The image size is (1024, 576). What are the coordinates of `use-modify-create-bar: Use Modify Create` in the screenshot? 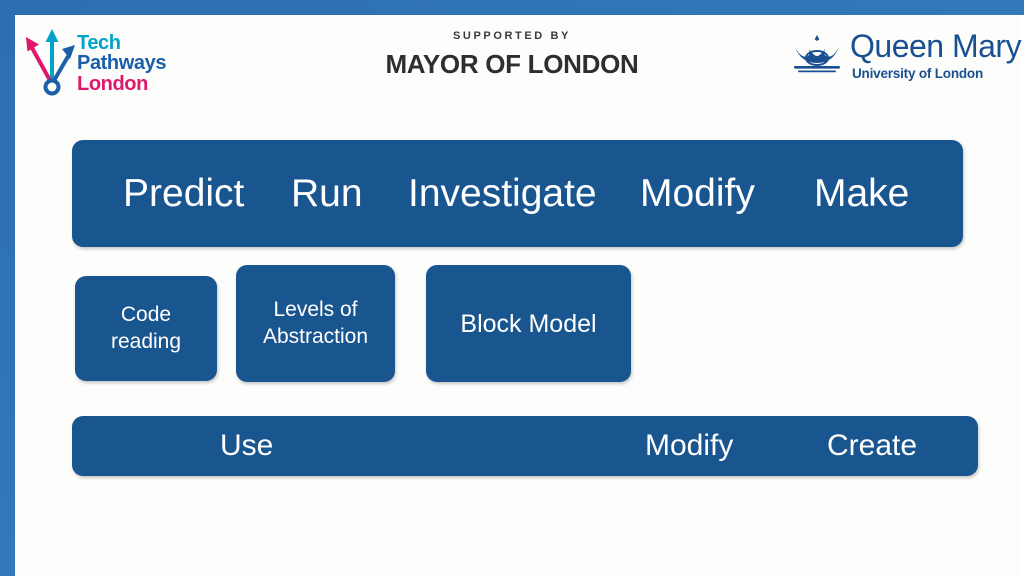 It's located at (525, 446).